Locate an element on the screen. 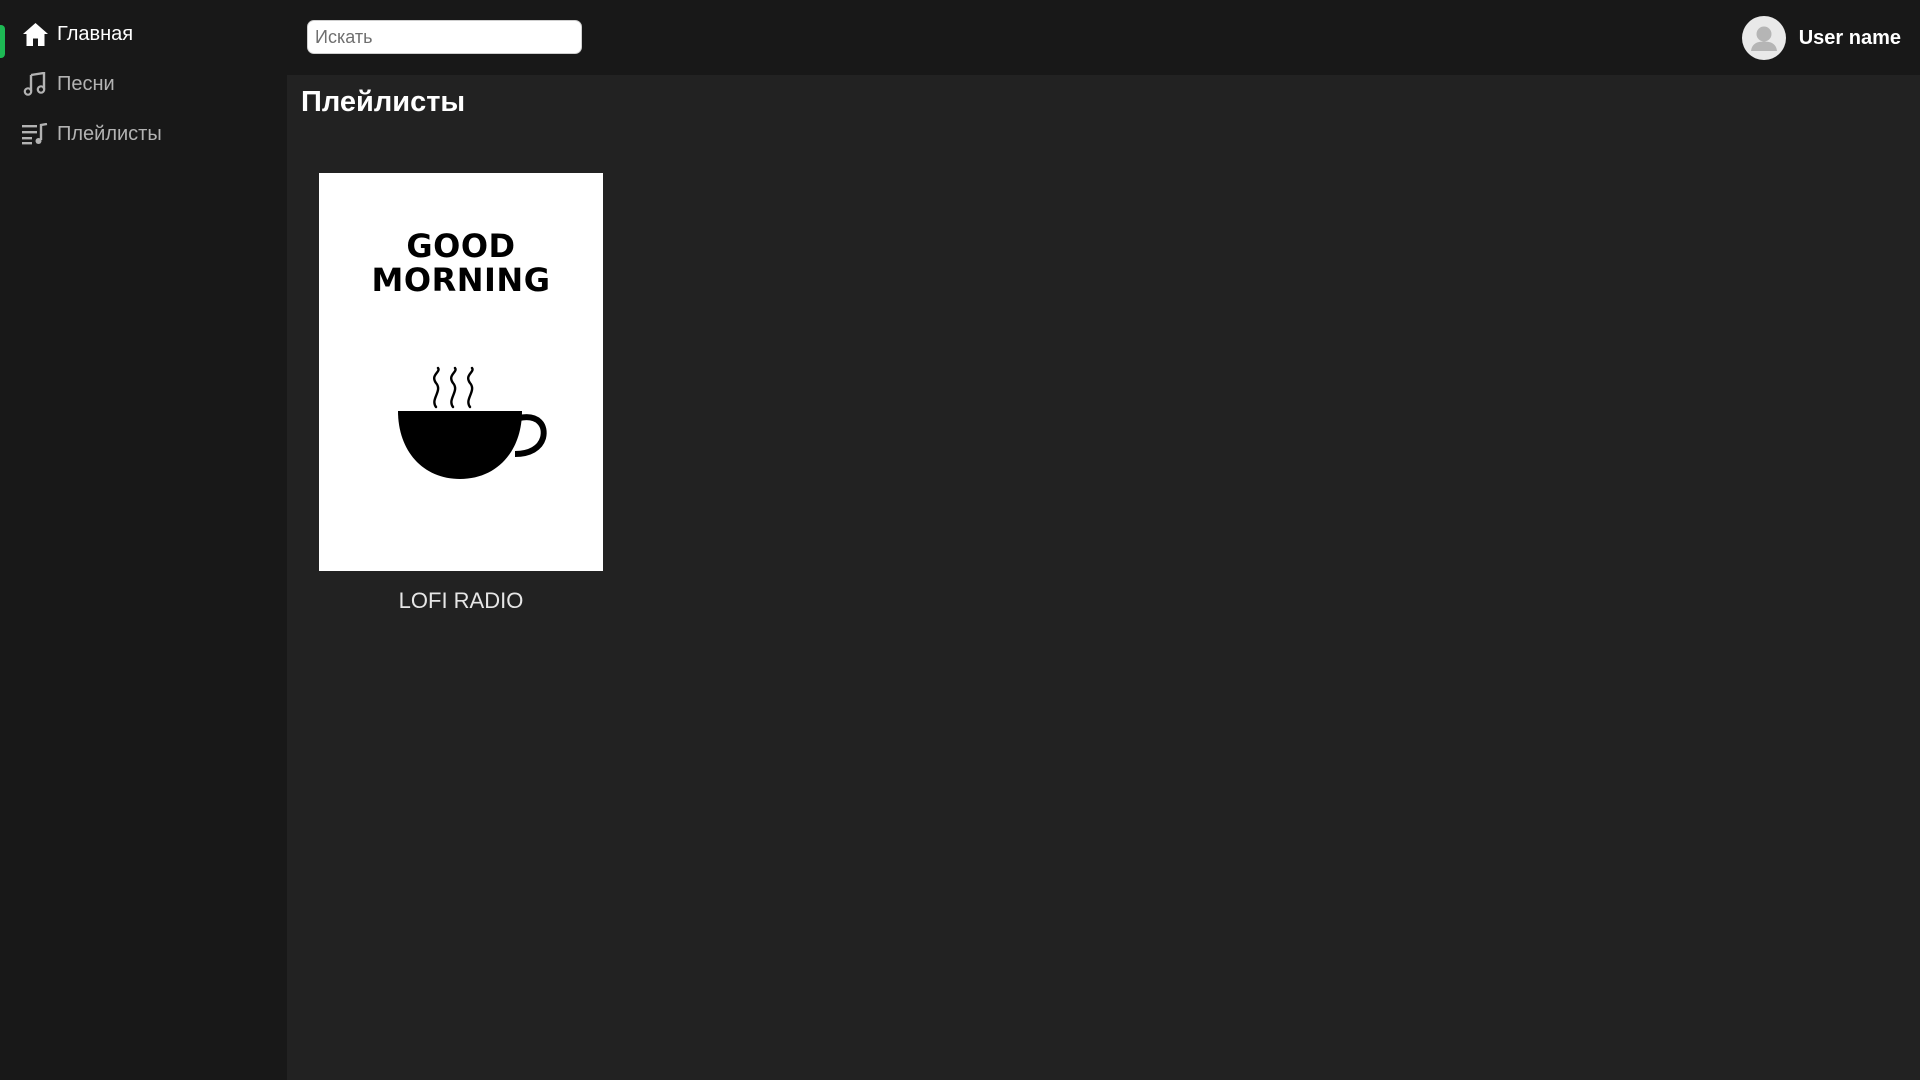 The width and height of the screenshot is (1920, 1080). sidebar-item-home: Главная is located at coordinates (143, 34).